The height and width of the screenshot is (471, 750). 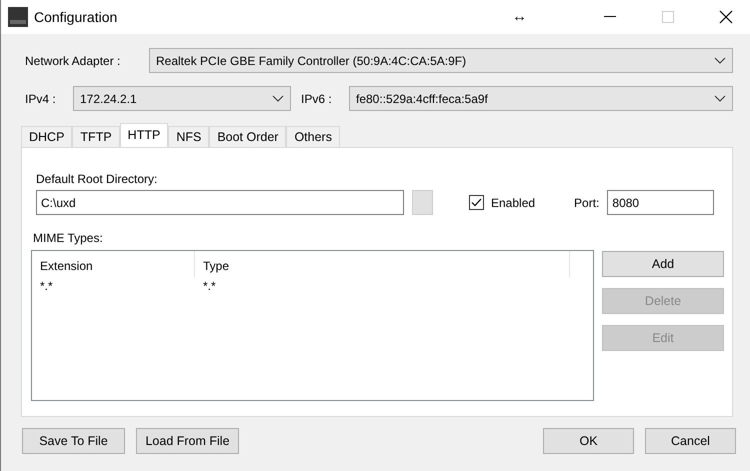 What do you see at coordinates (422, 202) in the screenshot?
I see `browse-button` at bounding box center [422, 202].